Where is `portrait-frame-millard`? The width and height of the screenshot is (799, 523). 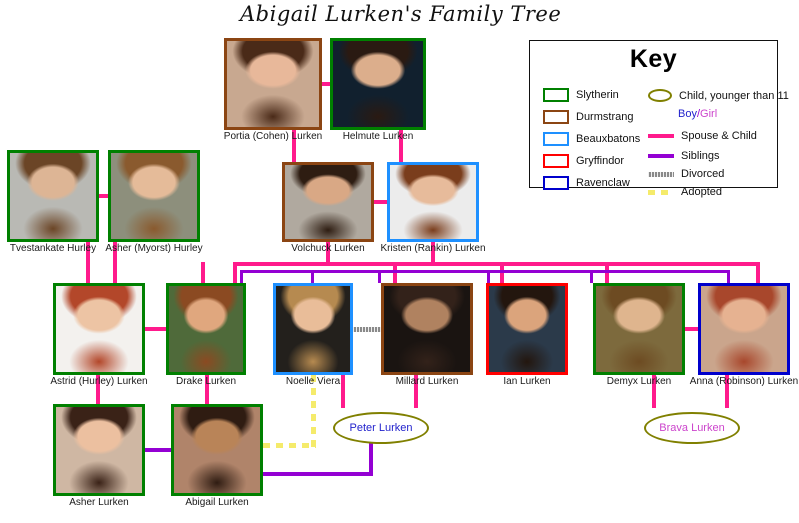
portrait-frame-millard is located at coordinates (427, 329).